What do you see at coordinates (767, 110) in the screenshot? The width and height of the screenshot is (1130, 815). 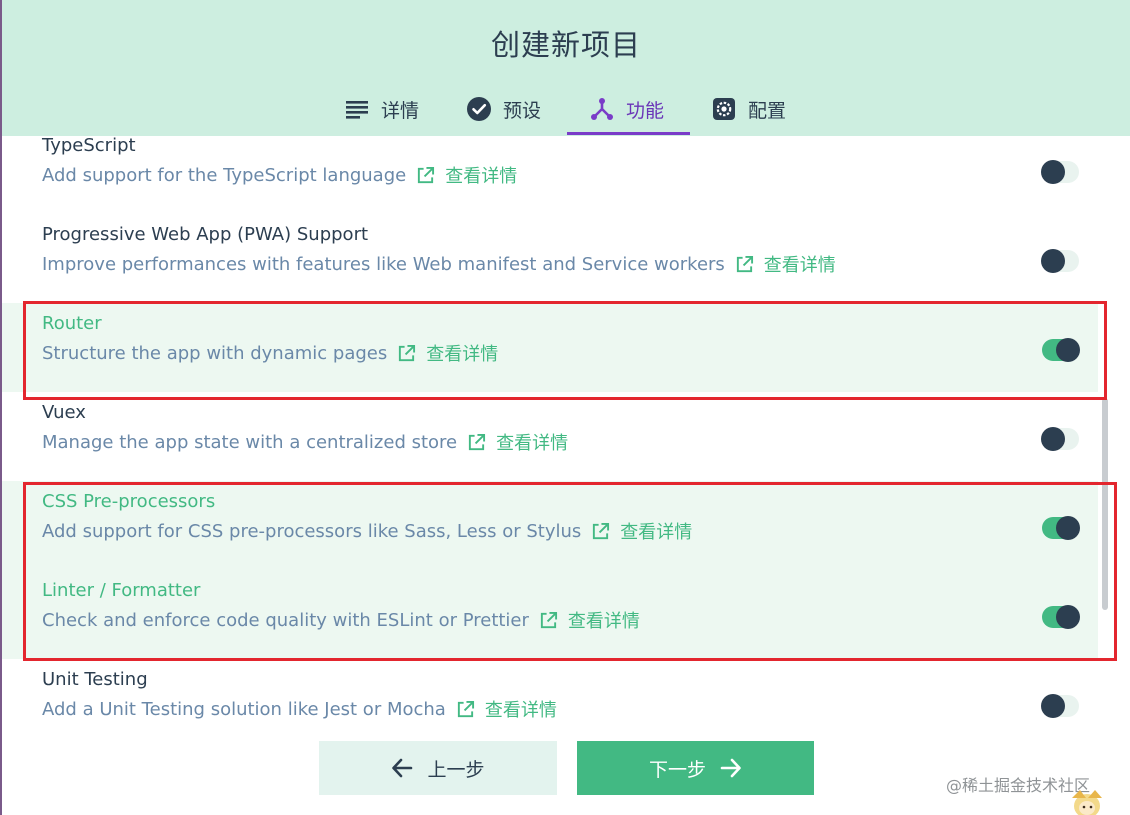 I see `tab-label: 配置` at bounding box center [767, 110].